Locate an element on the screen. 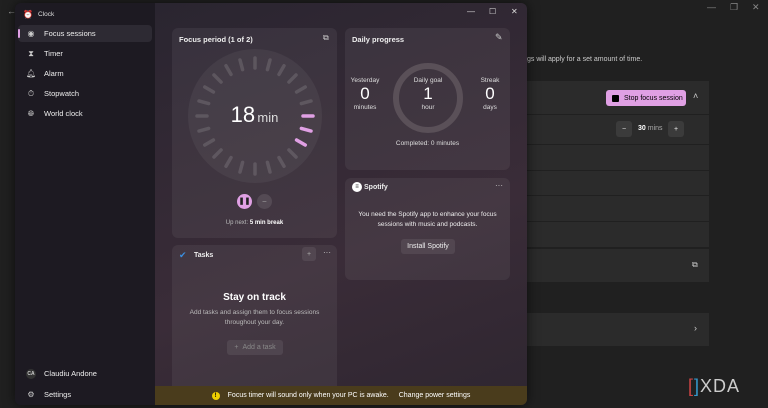 Image resolution: width=768 pixels, height=408 pixels. timer-minutes: 18 is located at coordinates (243, 114).